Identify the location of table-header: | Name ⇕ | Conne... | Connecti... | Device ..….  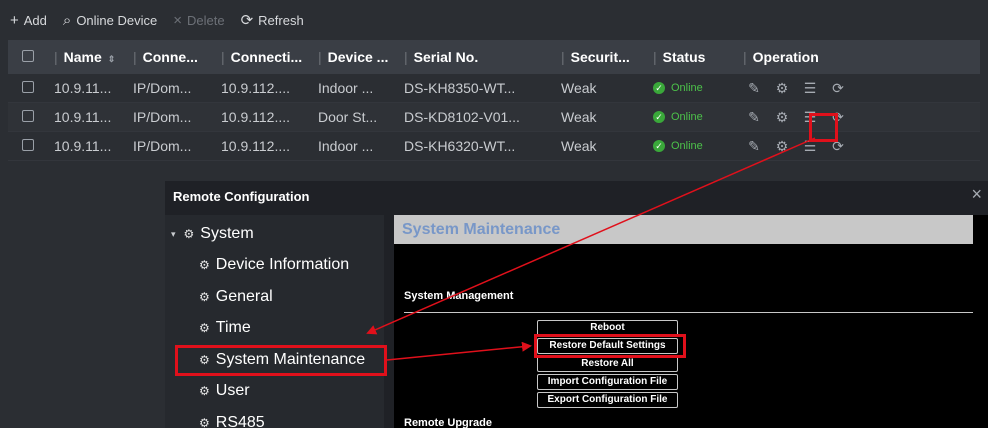
(494, 57).